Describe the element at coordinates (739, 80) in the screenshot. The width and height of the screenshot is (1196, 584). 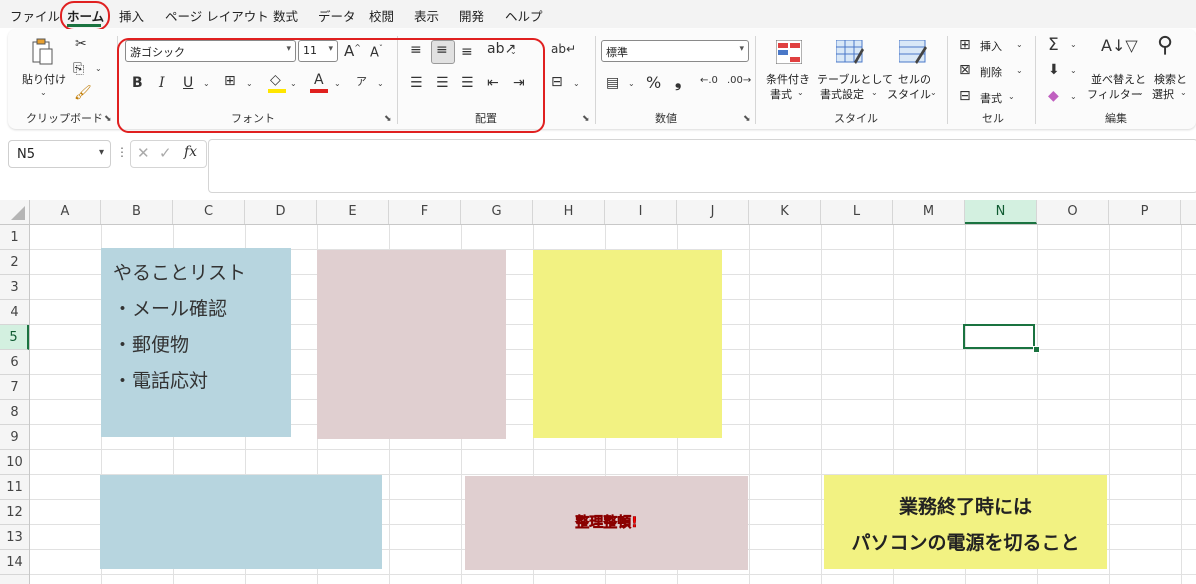
I see `decrease-decimal-icon: .00→` at that location.